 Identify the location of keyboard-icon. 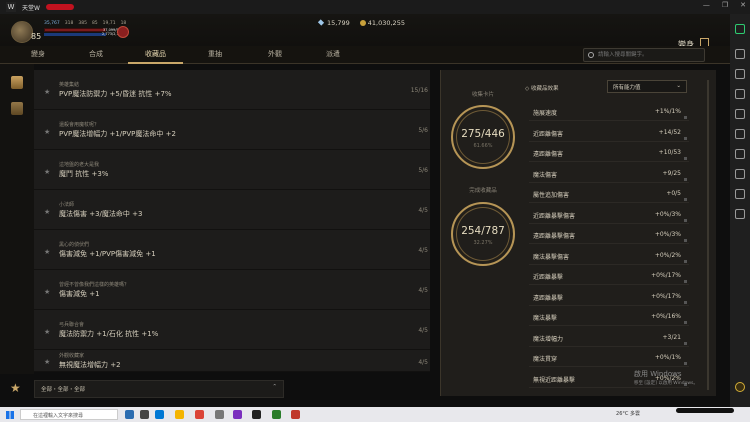
(740, 54).